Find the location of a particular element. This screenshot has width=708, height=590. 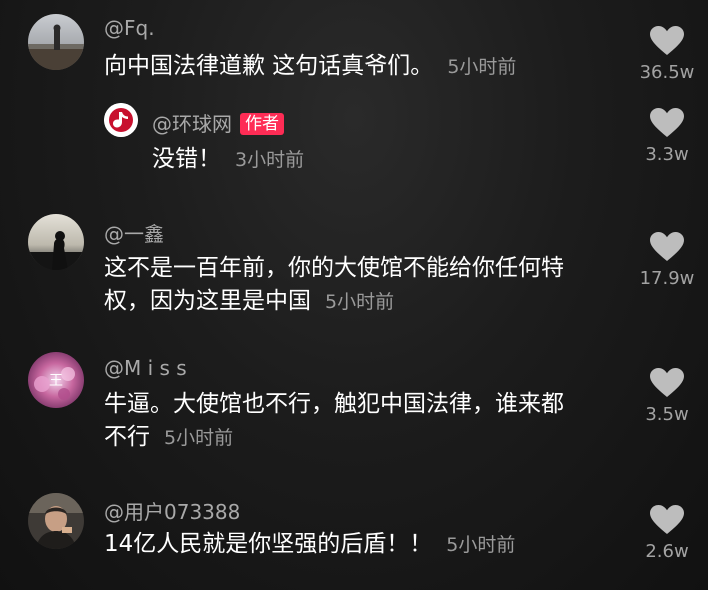

comment-body: 没错！ is located at coordinates (186, 159).